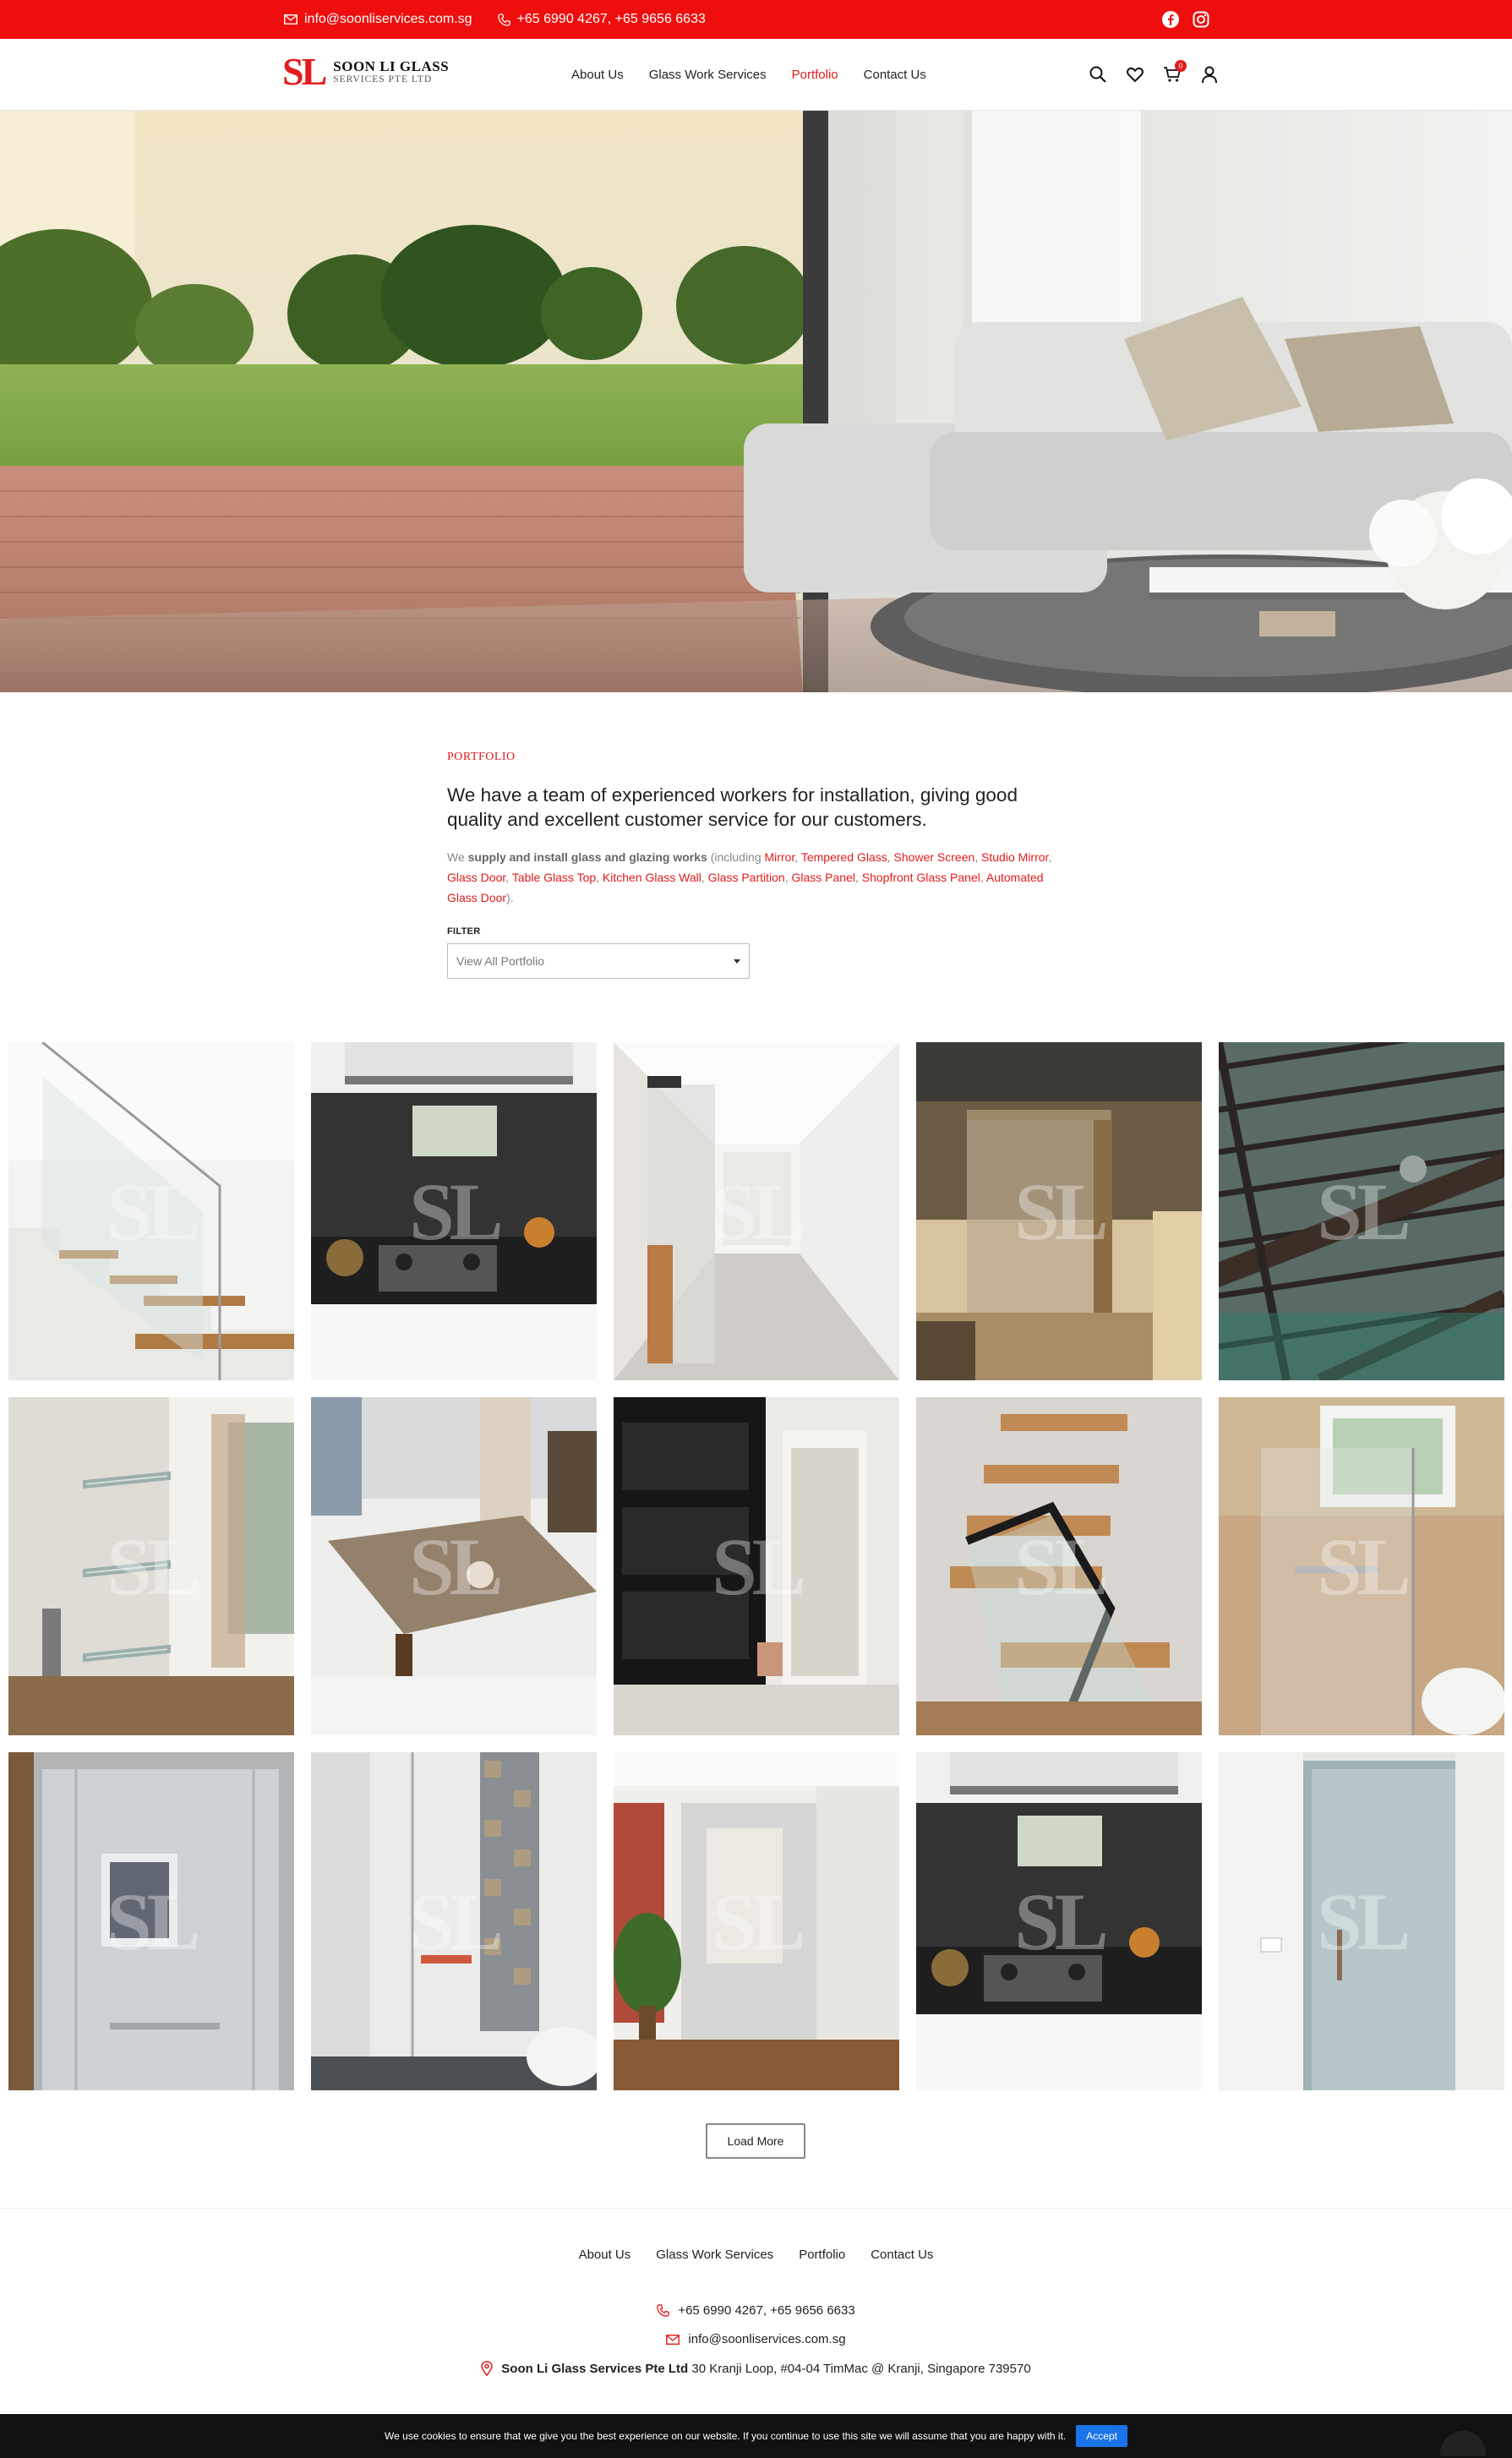 This screenshot has width=1512, height=2458. I want to click on logo-line-1: SOON LI GLASS, so click(391, 66).